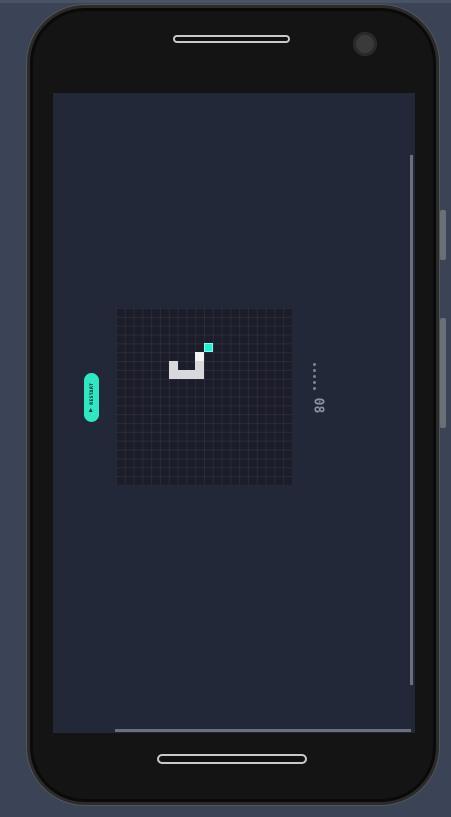  I want to click on power-button, so click(443, 373).